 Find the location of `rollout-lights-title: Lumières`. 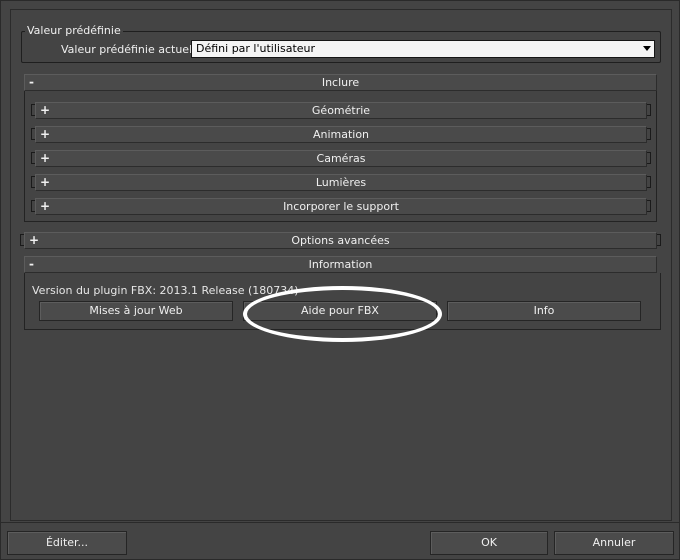

rollout-lights-title: Lumières is located at coordinates (341, 182).